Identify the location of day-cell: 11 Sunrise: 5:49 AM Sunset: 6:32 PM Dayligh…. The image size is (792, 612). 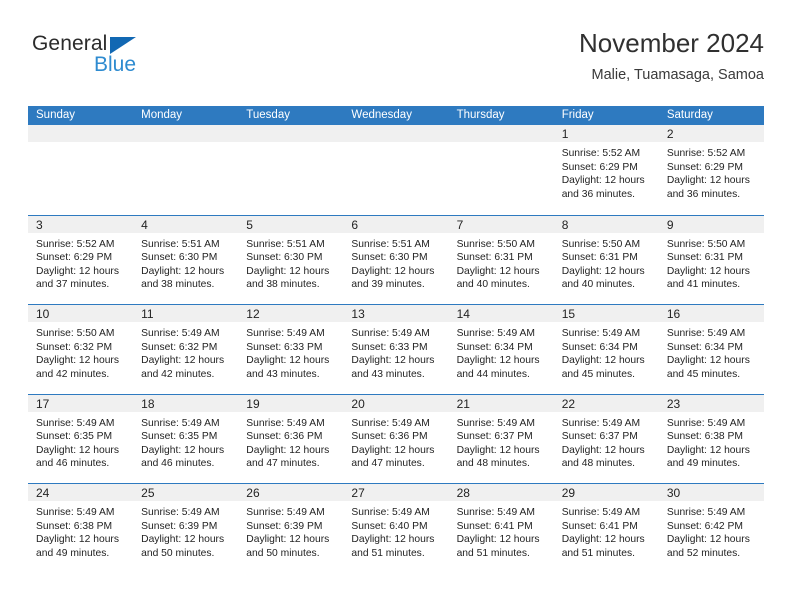
(186, 349).